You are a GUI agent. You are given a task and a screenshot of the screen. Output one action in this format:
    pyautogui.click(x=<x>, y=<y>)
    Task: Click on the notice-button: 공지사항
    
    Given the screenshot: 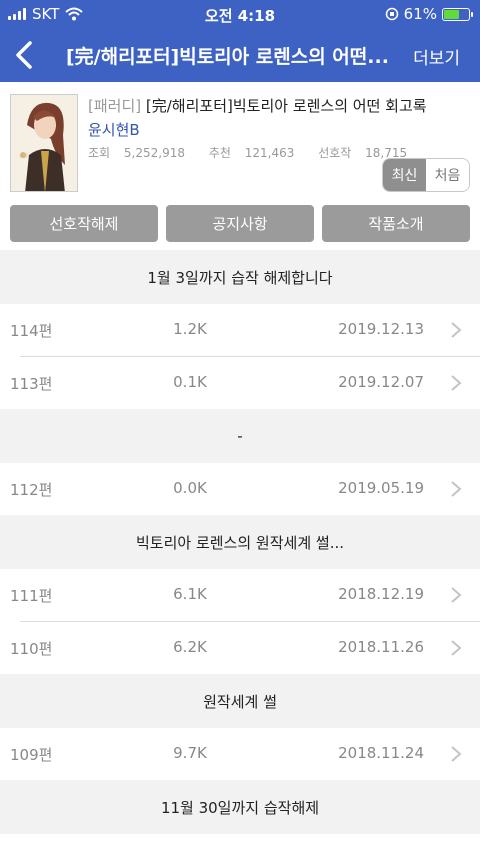 What is the action you would take?
    pyautogui.click(x=240, y=223)
    